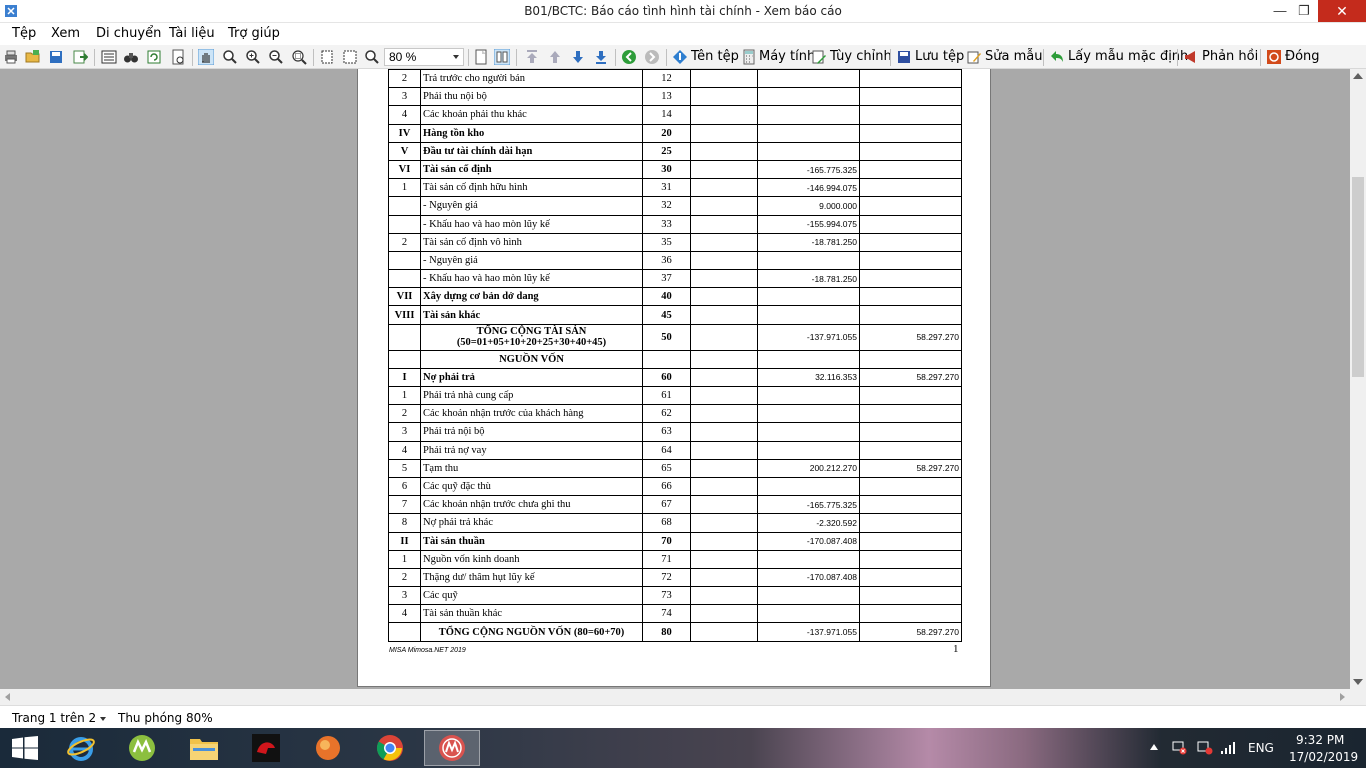 This screenshot has height=768, width=1366. Describe the element at coordinates (25, 748) in the screenshot. I see `windows-start-icon` at that location.